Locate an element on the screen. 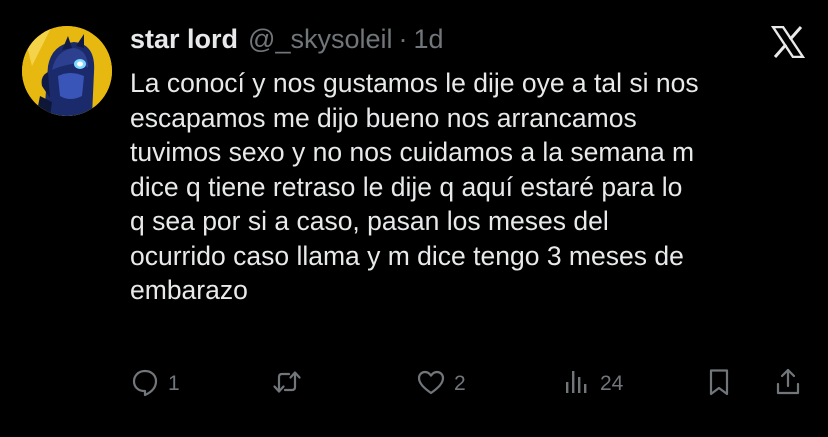  like-button: 2 is located at coordinates (441, 384).